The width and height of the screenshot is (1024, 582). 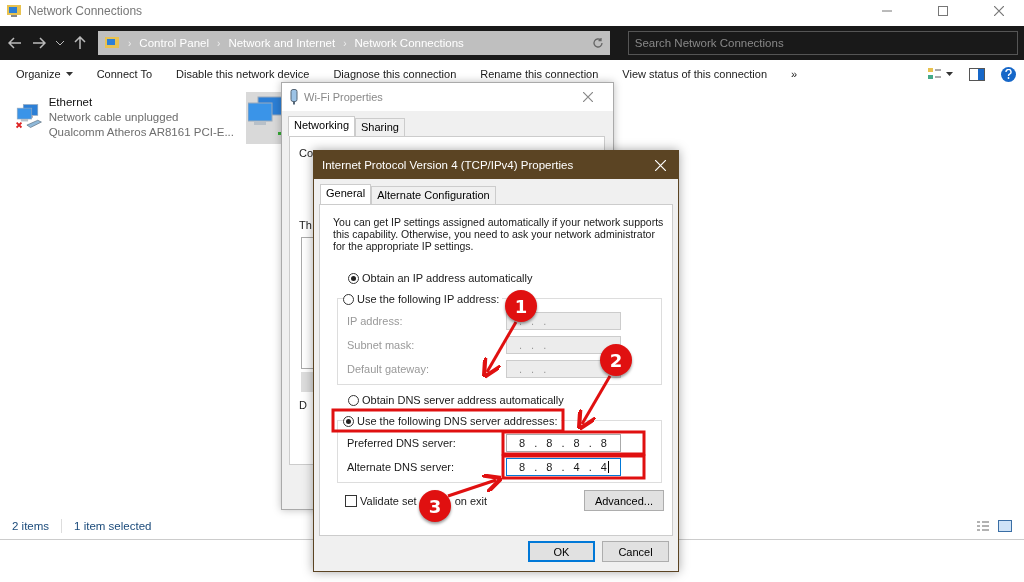 I want to click on description-text: You can get IP settings assigned automatically if your network supports this capability. Otherwise, you need to ask your network administrator for the appropriate IP settings., so click(x=498, y=234).